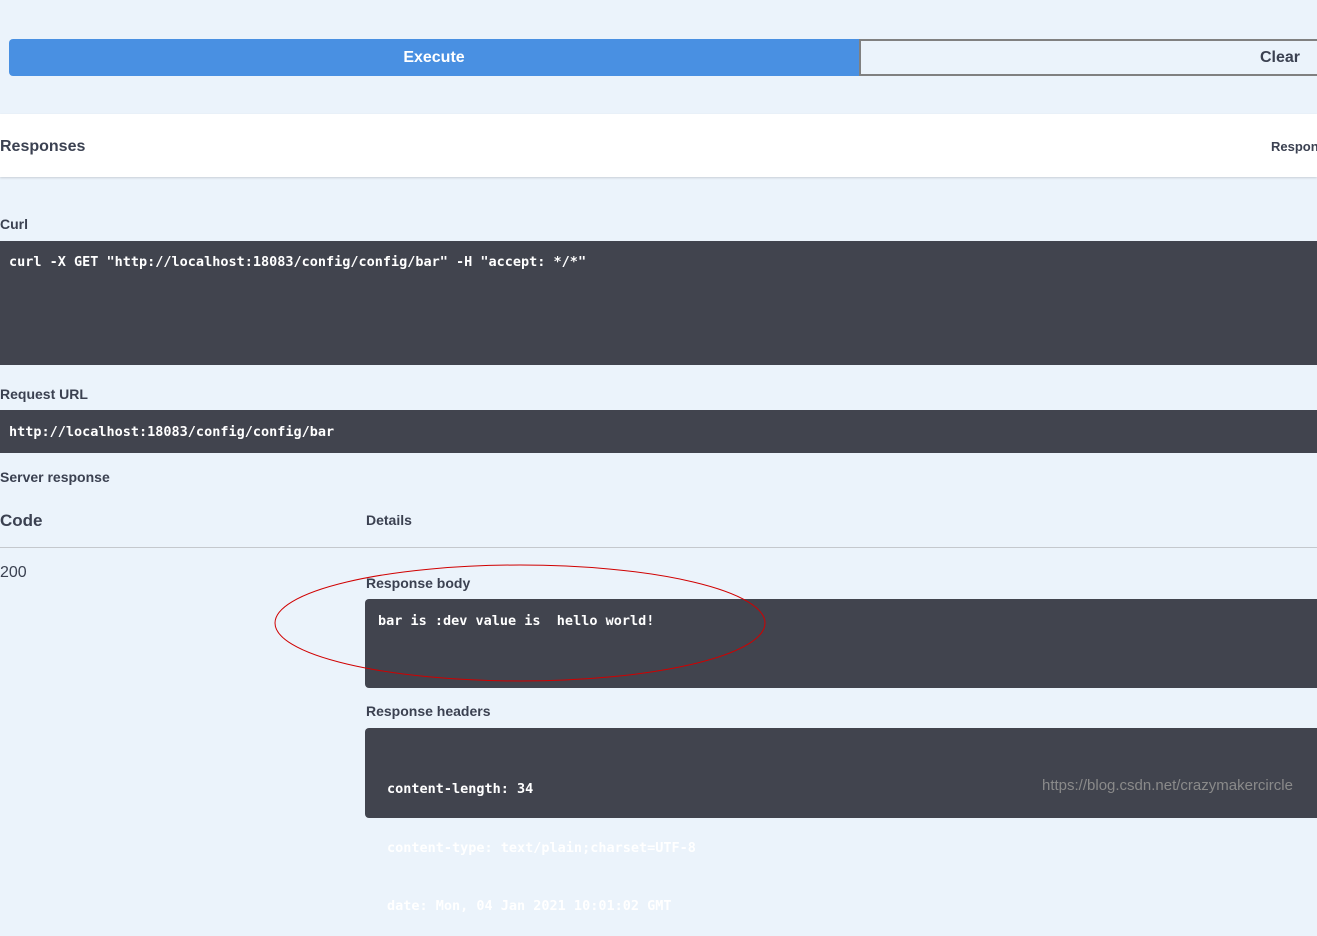 This screenshot has height=936, width=1317. Describe the element at coordinates (43, 146) in the screenshot. I see `responses-title: Responses` at that location.